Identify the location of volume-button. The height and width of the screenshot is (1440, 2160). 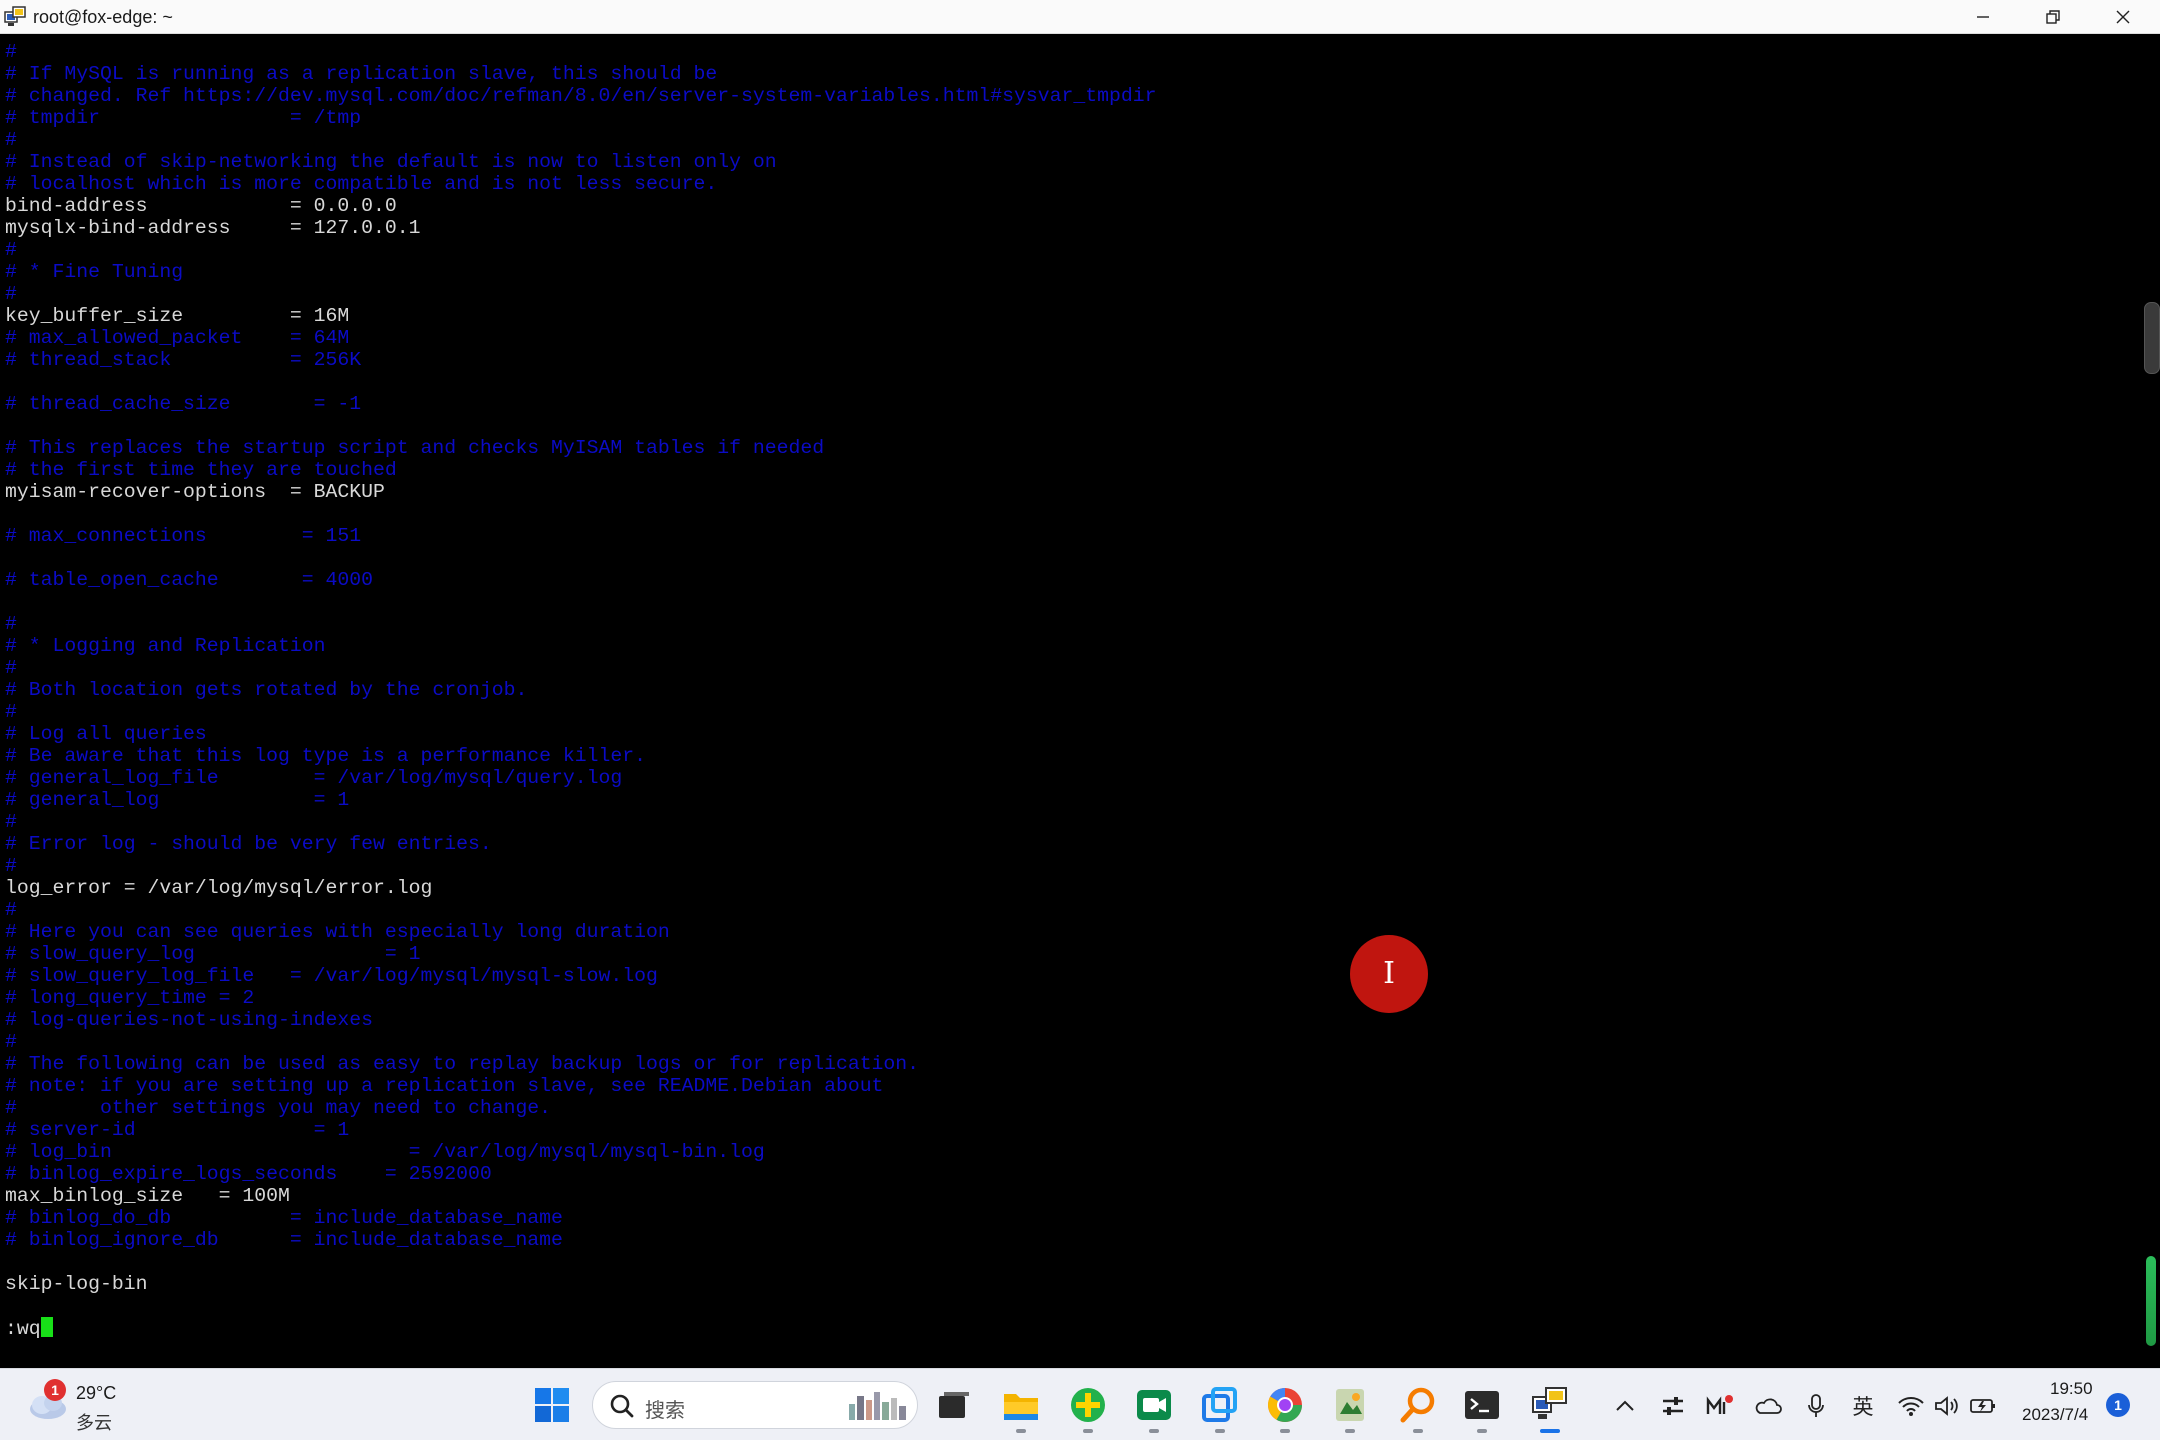
(1947, 1406).